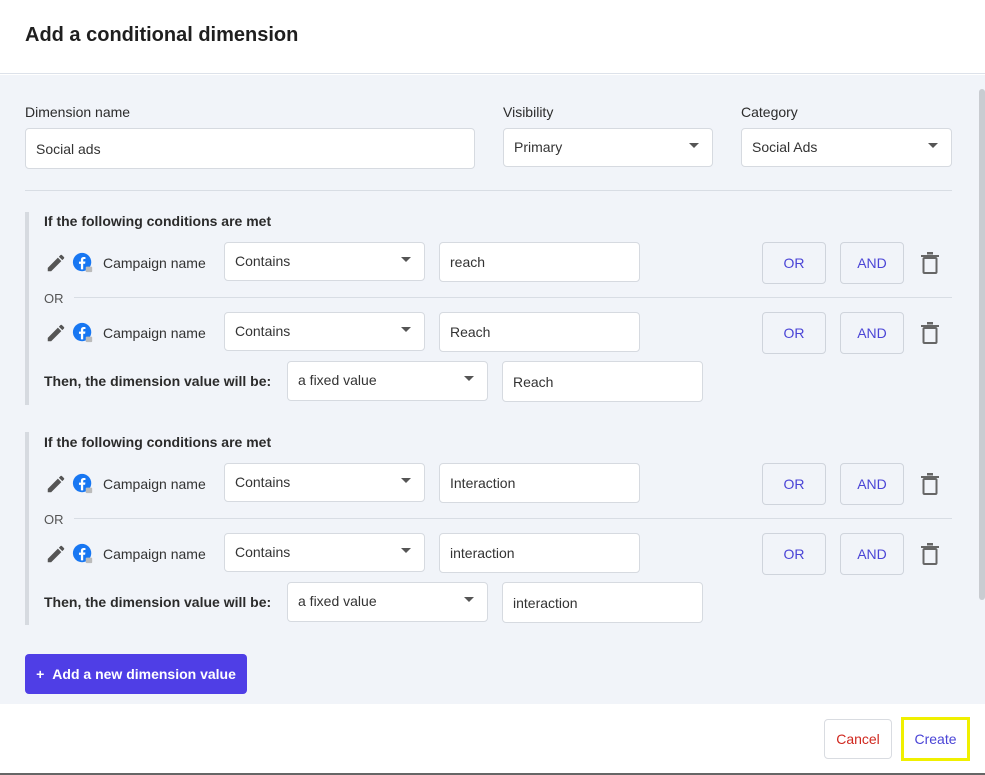 The height and width of the screenshot is (775, 985). What do you see at coordinates (40, 674) in the screenshot?
I see `plus-icon: +` at bounding box center [40, 674].